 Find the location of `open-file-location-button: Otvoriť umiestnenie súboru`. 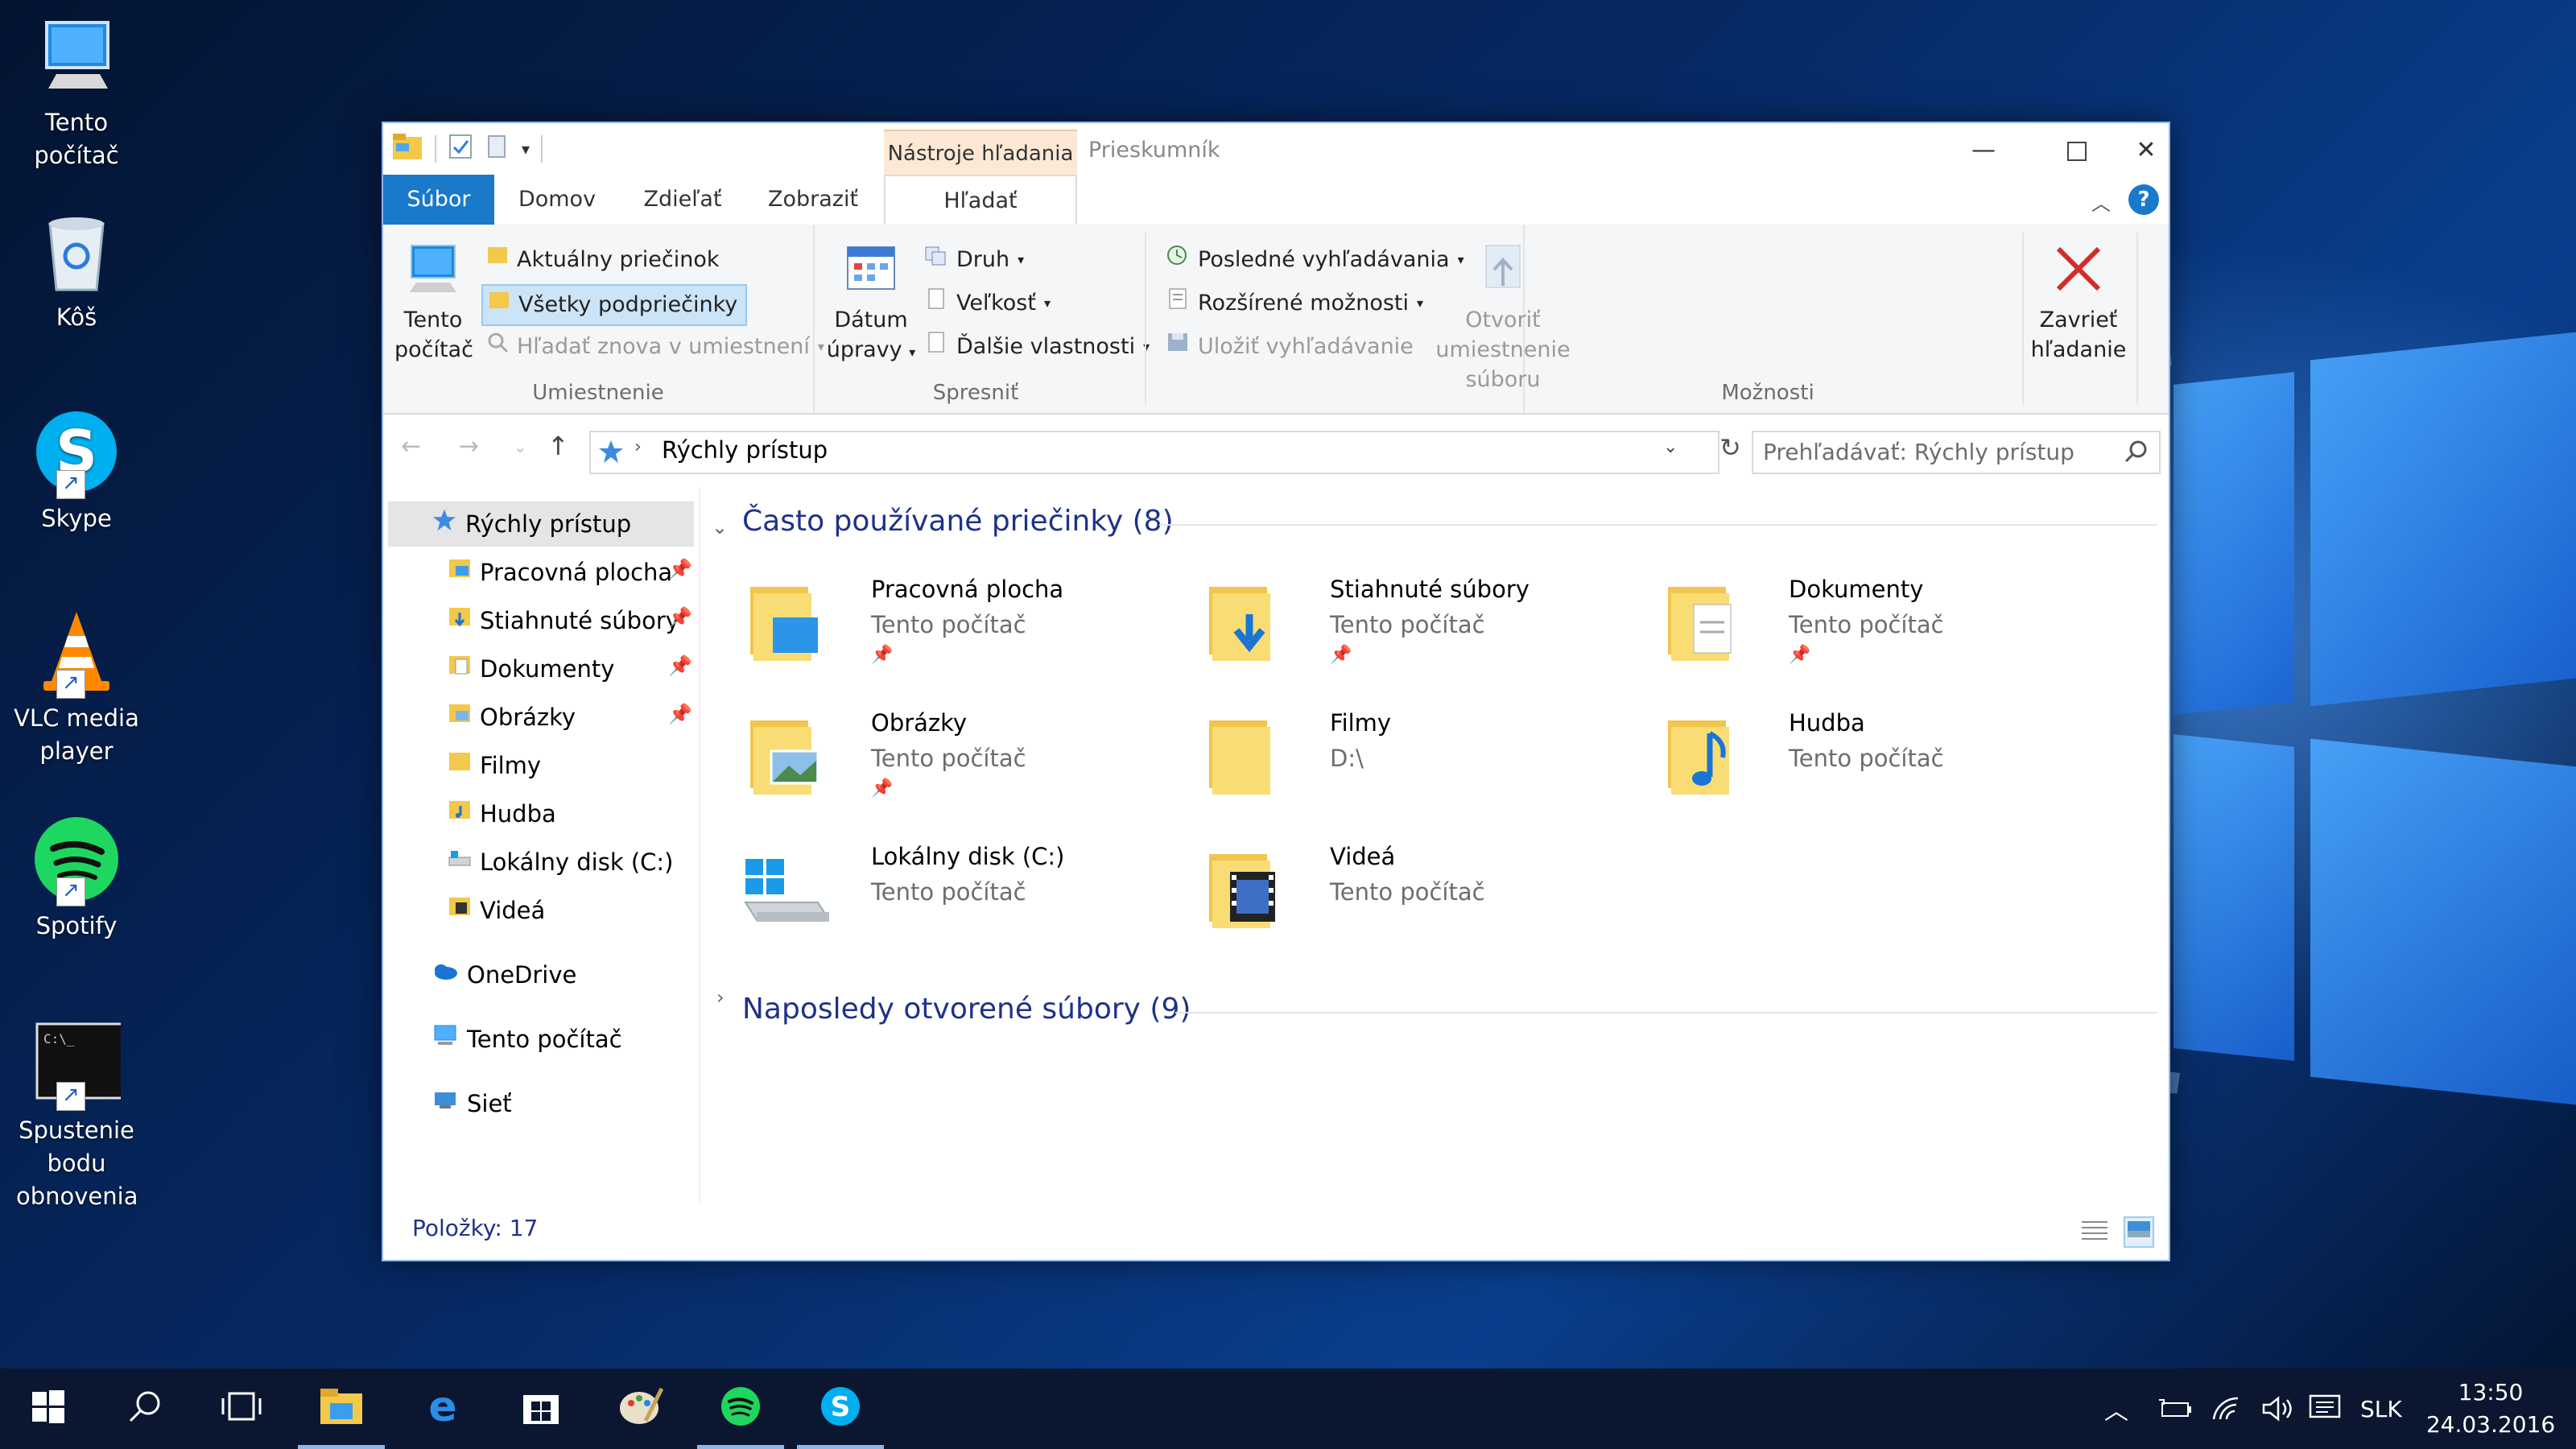

open-file-location-button: Otvoriť umiestnenie súboru is located at coordinates (1503, 317).